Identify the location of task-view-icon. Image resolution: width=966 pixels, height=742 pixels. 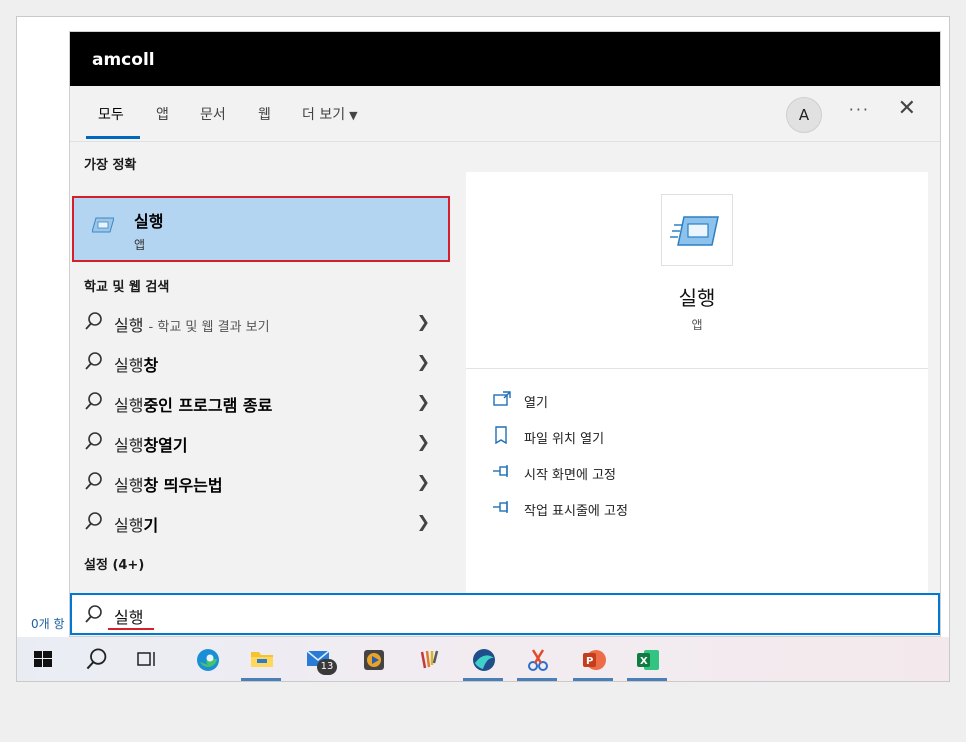
(146, 659).